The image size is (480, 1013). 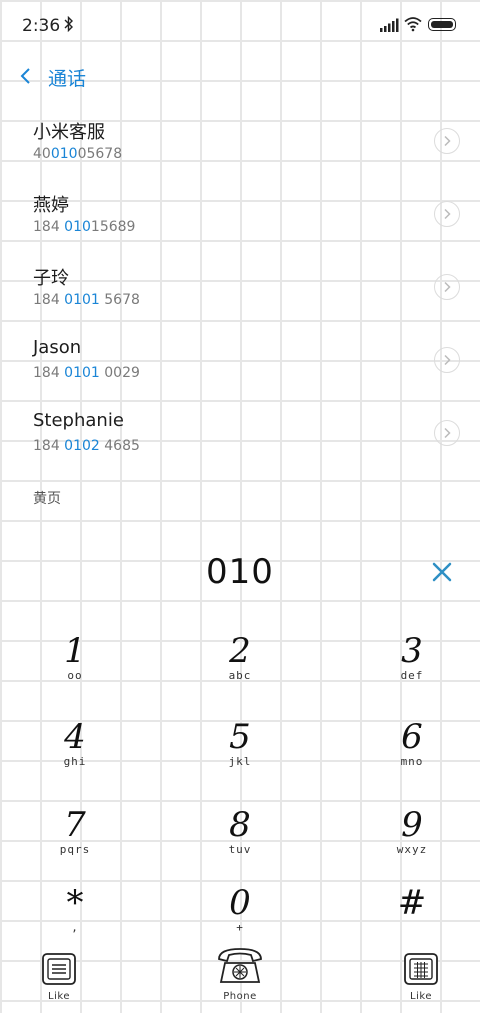 What do you see at coordinates (86, 300) in the screenshot?
I see `contact-number: 184 0101 5678` at bounding box center [86, 300].